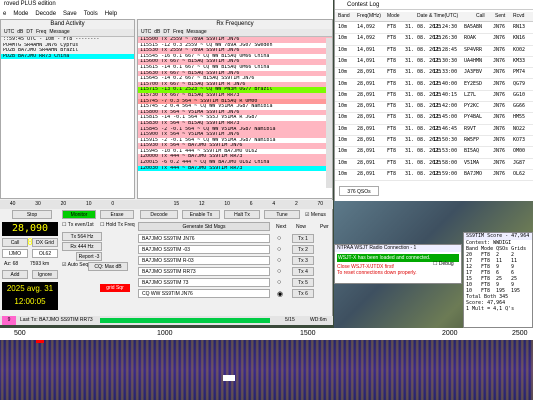 The height and width of the screenshot is (400, 533). I want to click on contest-cell: PY4BAL, so click(473, 117).